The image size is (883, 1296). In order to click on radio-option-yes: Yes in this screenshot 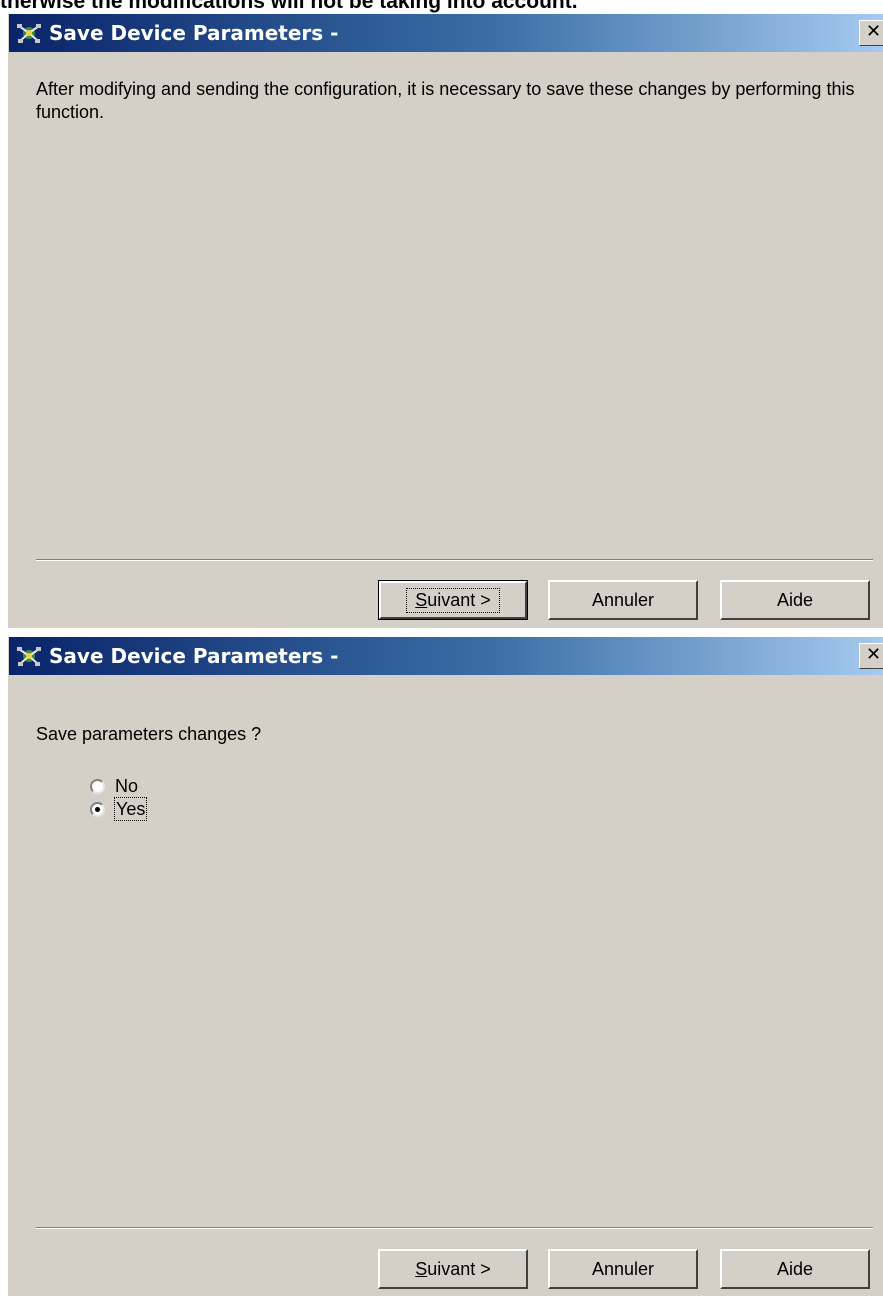, I will do `click(119, 809)`.